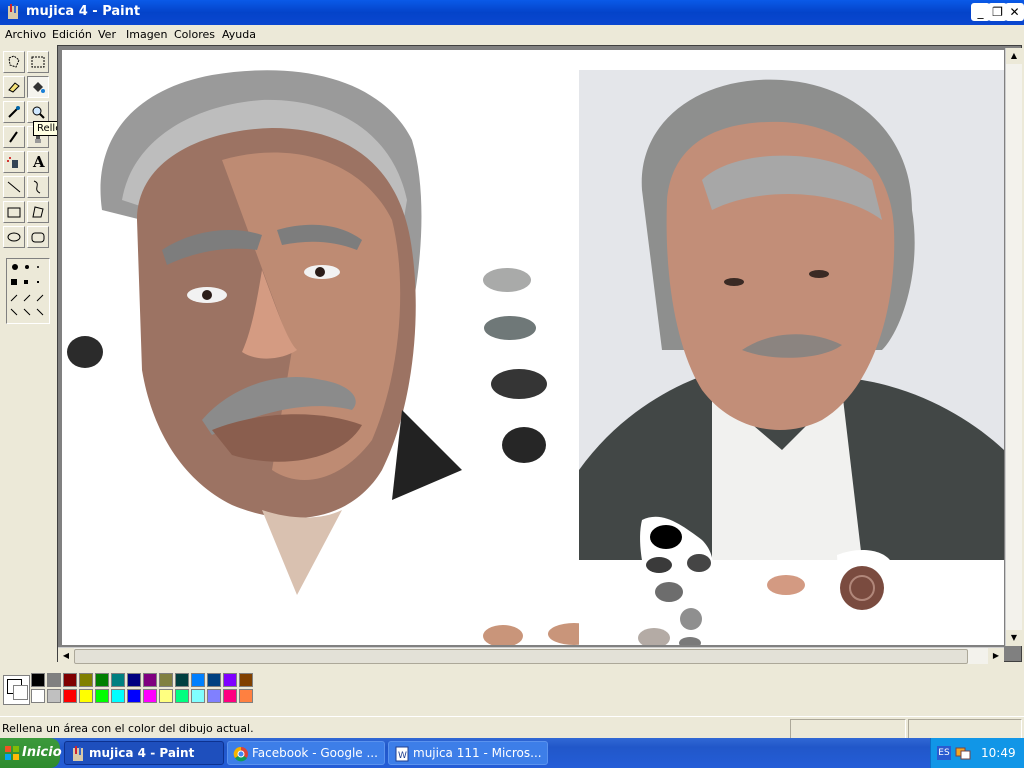  Describe the element at coordinates (78, 753) in the screenshot. I see `paint-app-icon` at that location.